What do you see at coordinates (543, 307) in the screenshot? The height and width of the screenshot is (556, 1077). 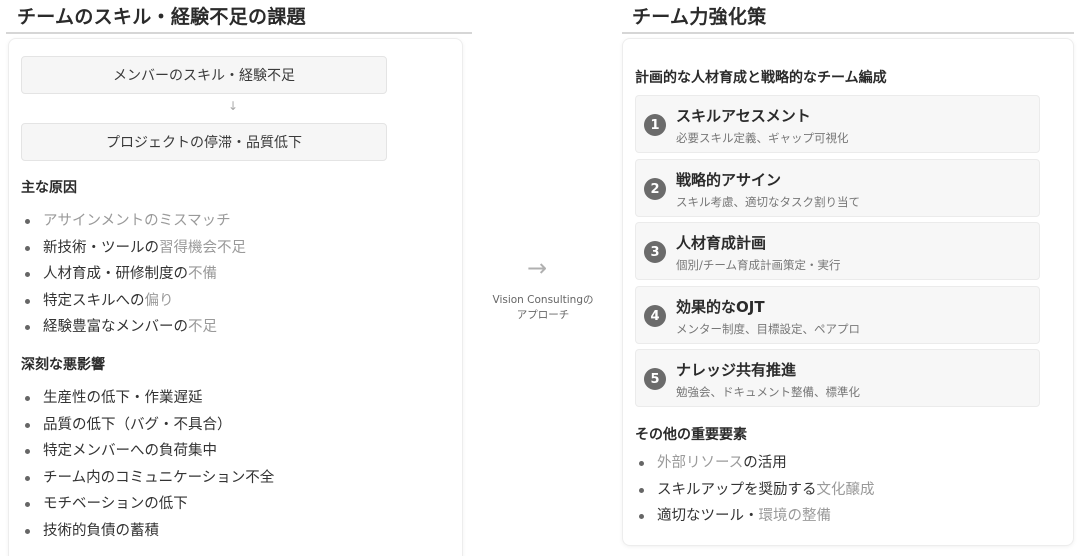 I see `approach-caption: Vision Consultingの アプローチ` at bounding box center [543, 307].